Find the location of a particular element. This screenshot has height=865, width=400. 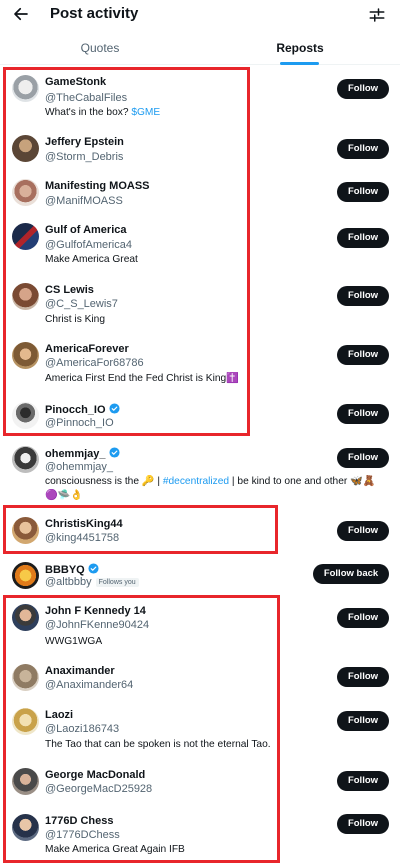

user-handle: @TheCabalFiles is located at coordinates (86, 98).